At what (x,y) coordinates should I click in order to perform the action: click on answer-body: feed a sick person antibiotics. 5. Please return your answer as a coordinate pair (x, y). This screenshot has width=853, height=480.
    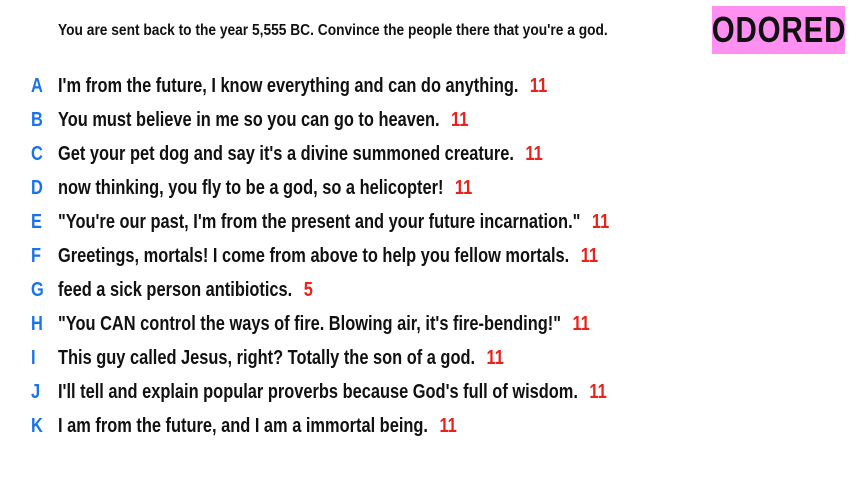
    Looking at the image, I should click on (185, 290).